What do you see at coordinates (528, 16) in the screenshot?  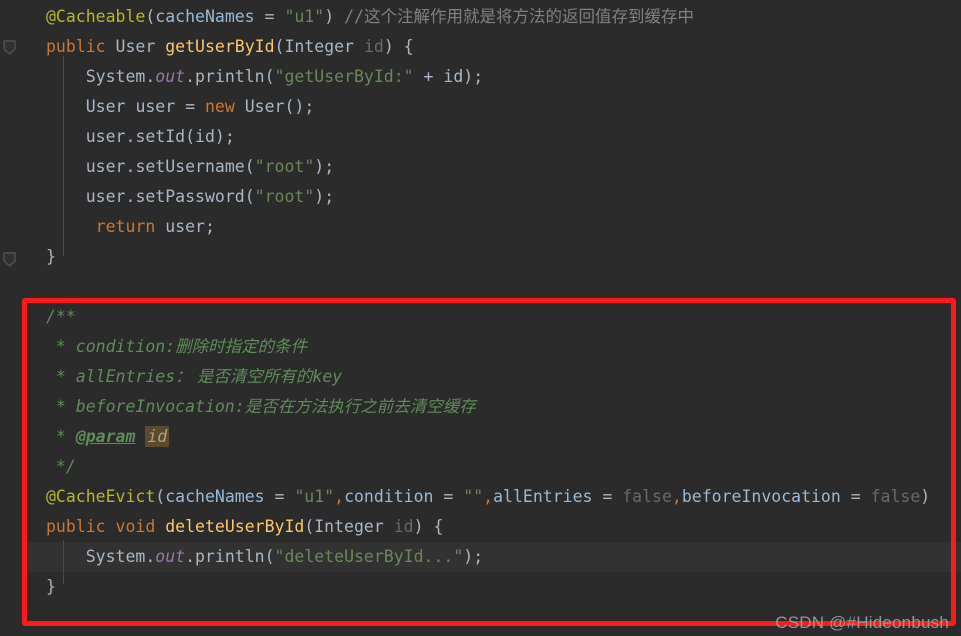 I see `code-token: 这个注解作用就是将方法的返回值存到缓存中` at bounding box center [528, 16].